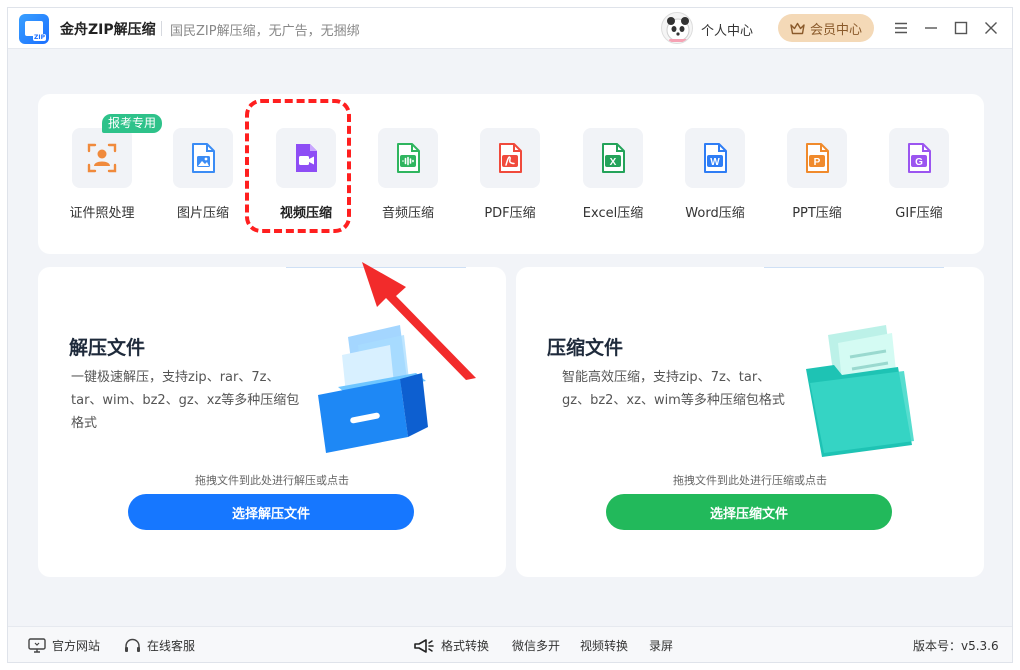  I want to click on tool-excel-compress: X Excel压缩, so click(613, 178).